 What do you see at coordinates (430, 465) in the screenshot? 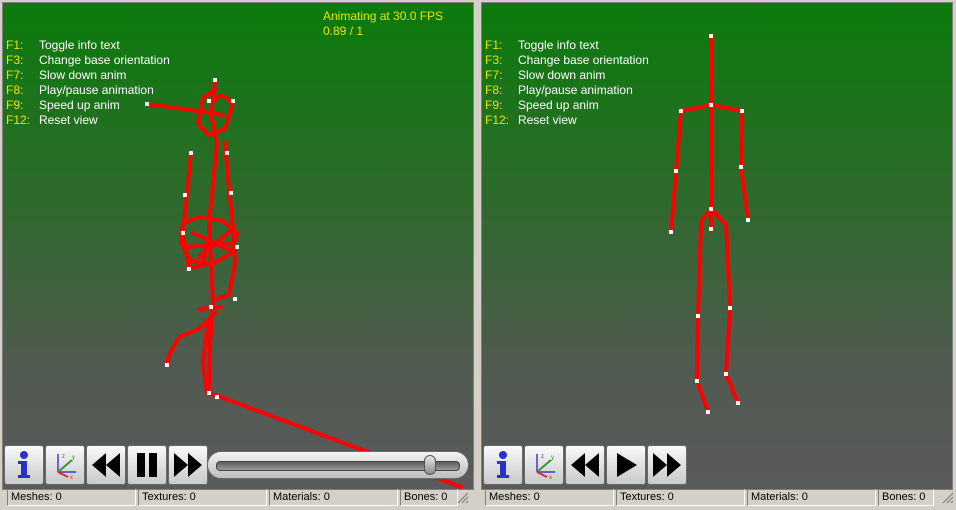
I see `slider-thumb` at bounding box center [430, 465].